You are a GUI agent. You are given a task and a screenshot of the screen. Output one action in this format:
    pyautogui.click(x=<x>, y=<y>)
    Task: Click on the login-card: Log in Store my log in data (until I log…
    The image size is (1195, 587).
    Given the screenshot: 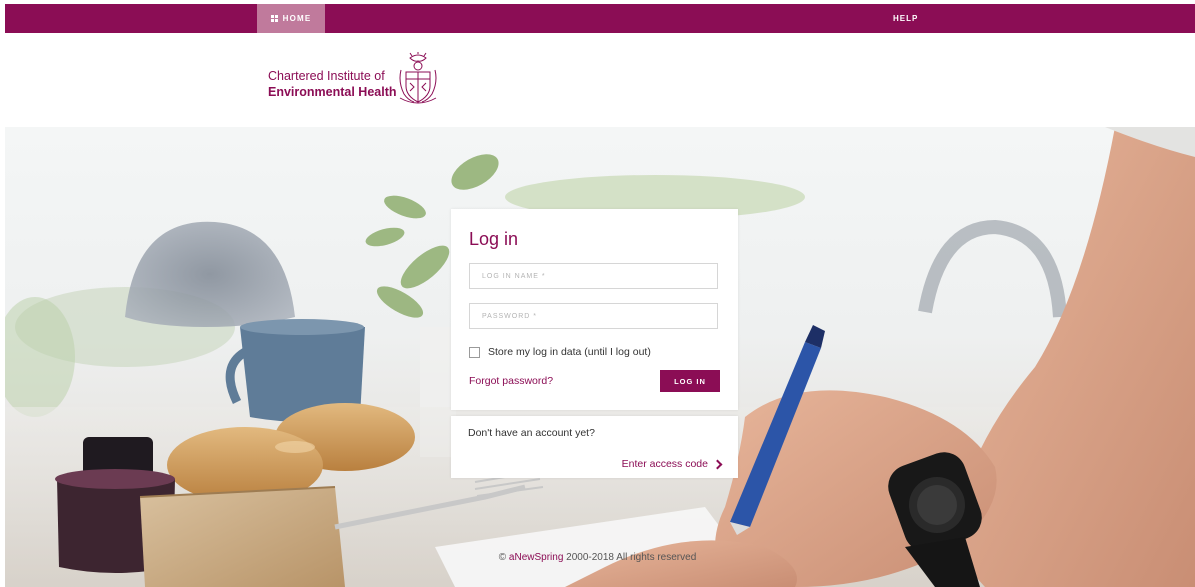 What is the action you would take?
    pyautogui.click(x=594, y=309)
    